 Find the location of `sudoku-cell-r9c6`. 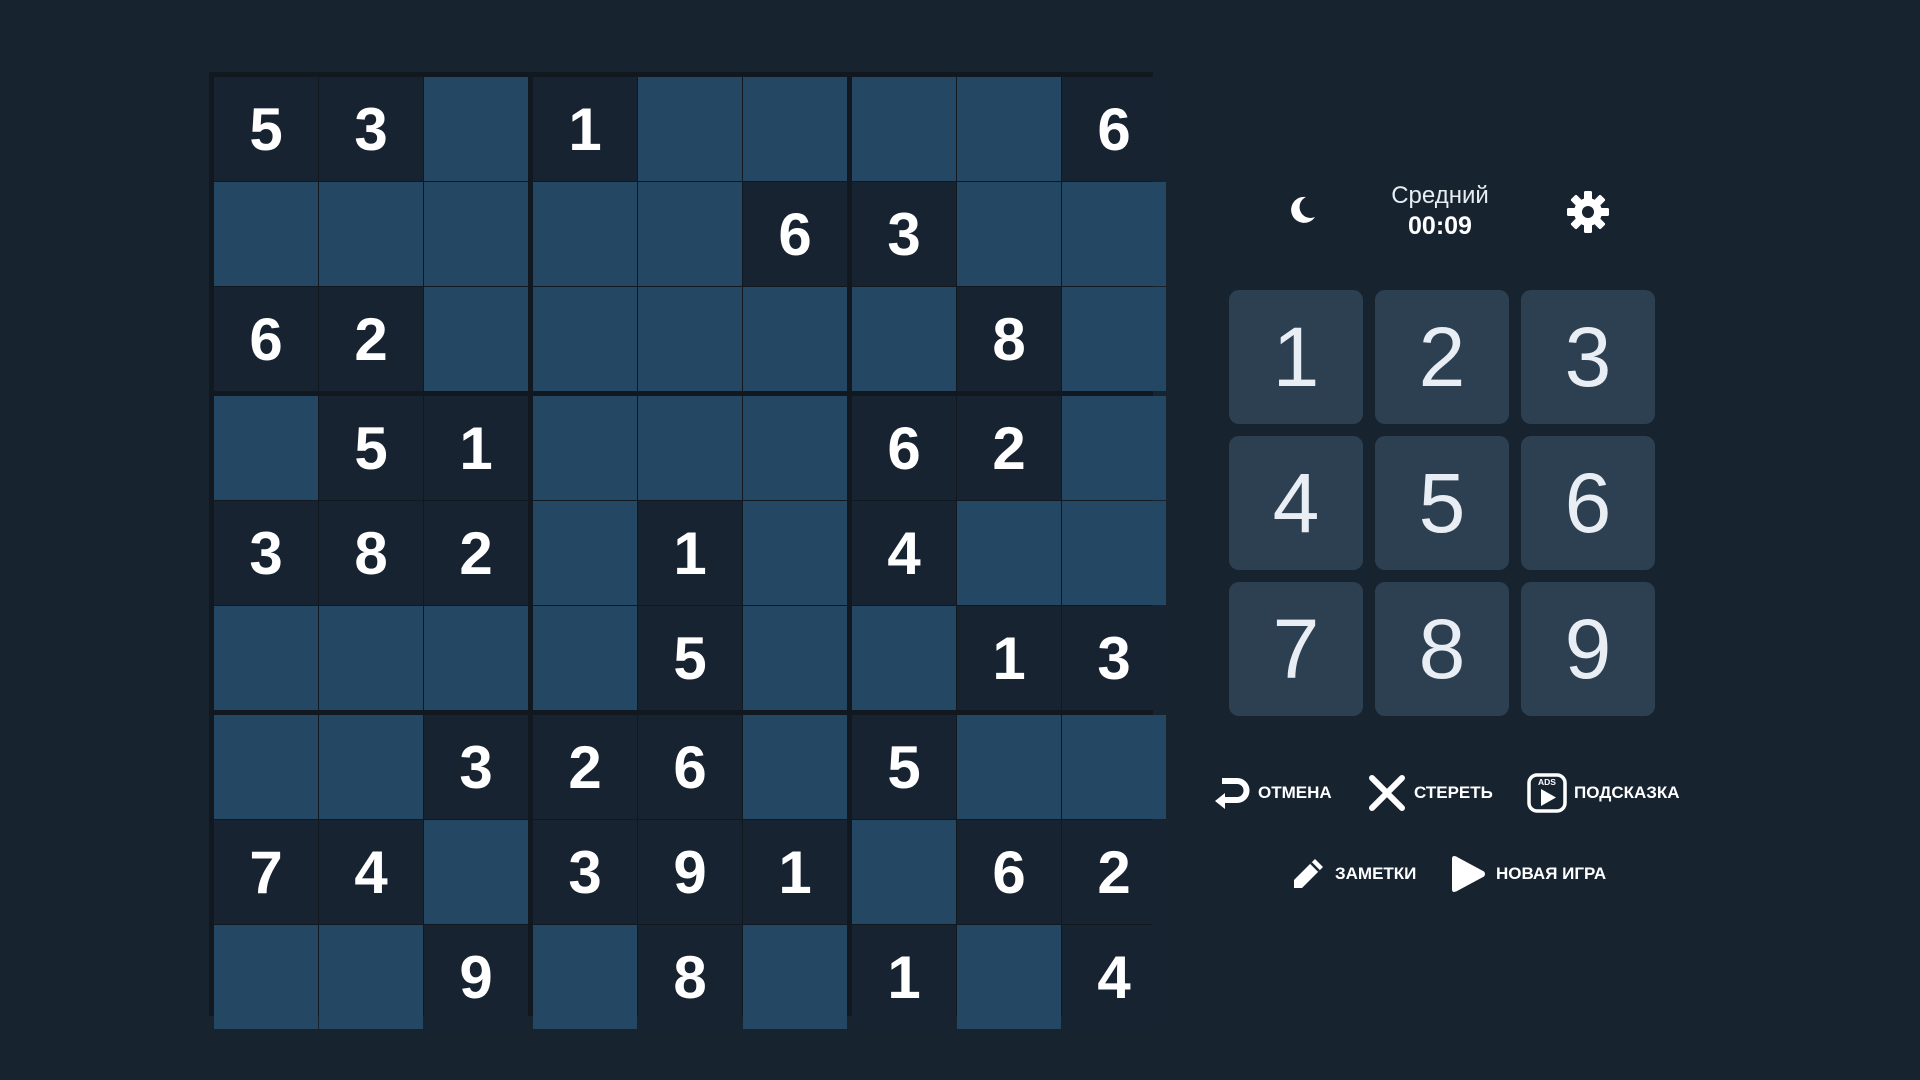

sudoku-cell-r9c6 is located at coordinates (795, 977).